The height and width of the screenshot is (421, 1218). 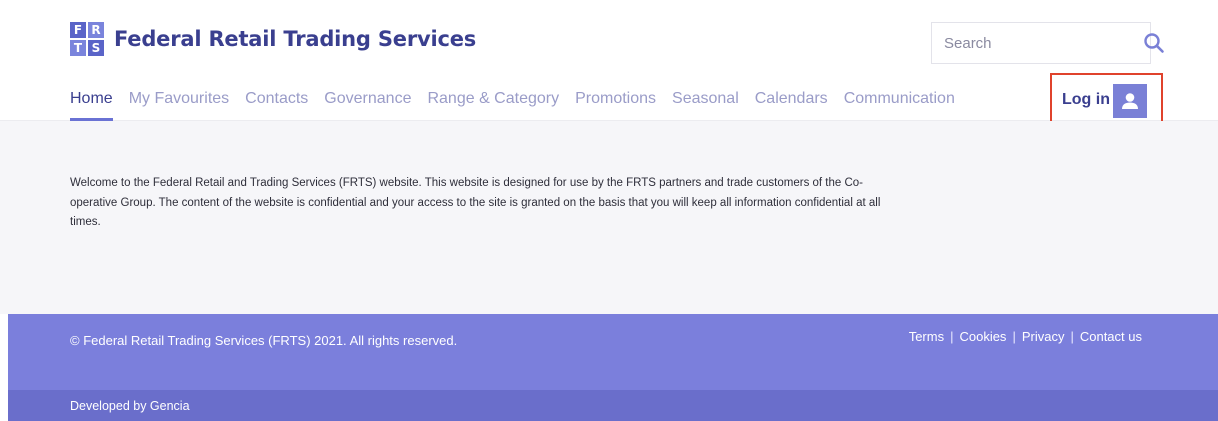 I want to click on search-button, so click(x=1154, y=43).